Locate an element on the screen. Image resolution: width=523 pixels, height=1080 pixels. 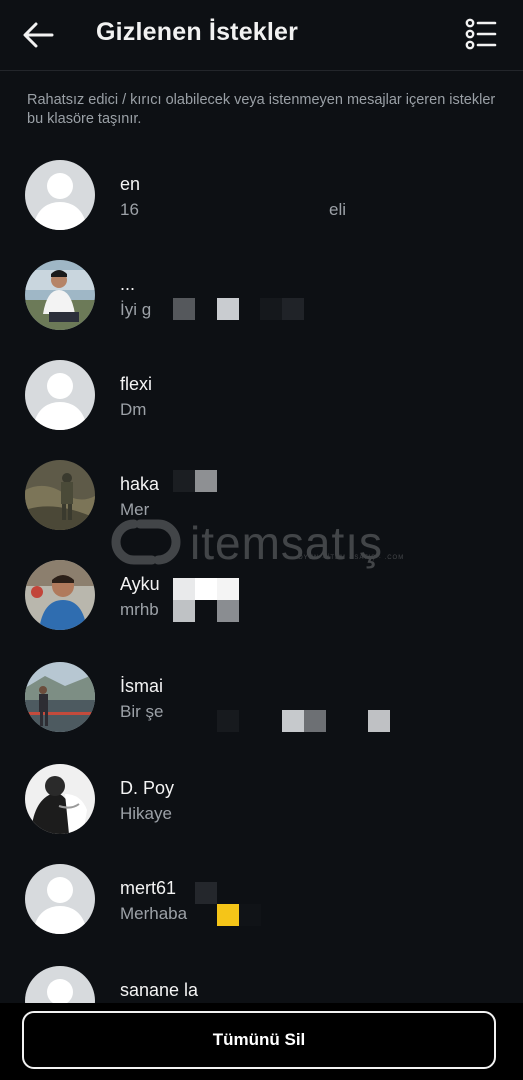
request-row: haka Mer is located at coordinates (261, 500).